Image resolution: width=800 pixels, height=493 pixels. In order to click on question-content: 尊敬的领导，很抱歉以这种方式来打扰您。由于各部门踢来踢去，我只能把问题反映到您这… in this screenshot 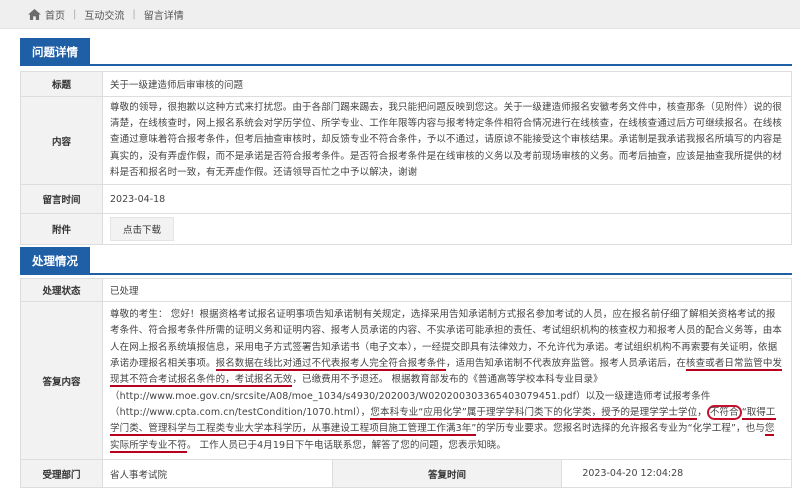, I will do `click(446, 139)`.